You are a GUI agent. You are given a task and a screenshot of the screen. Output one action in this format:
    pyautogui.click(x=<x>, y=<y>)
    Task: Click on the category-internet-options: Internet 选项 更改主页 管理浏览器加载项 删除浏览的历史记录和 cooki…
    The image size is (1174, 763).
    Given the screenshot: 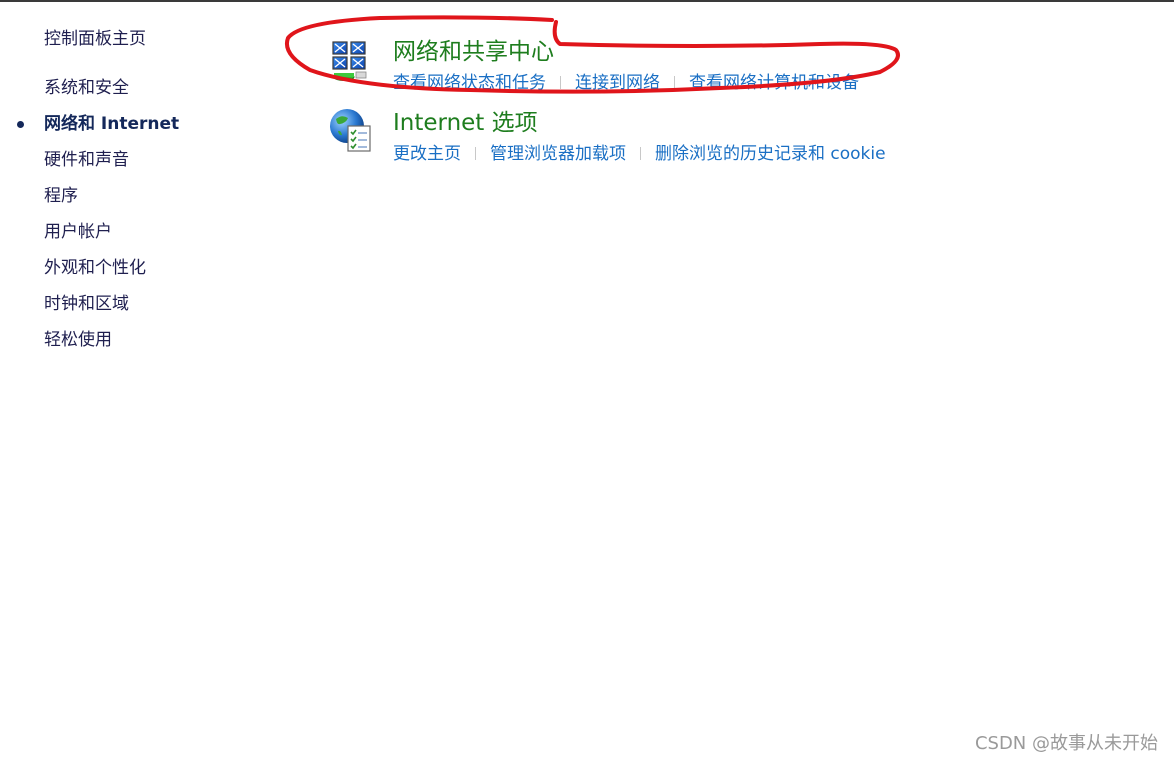 What is the action you would take?
    pyautogui.click(x=666, y=138)
    